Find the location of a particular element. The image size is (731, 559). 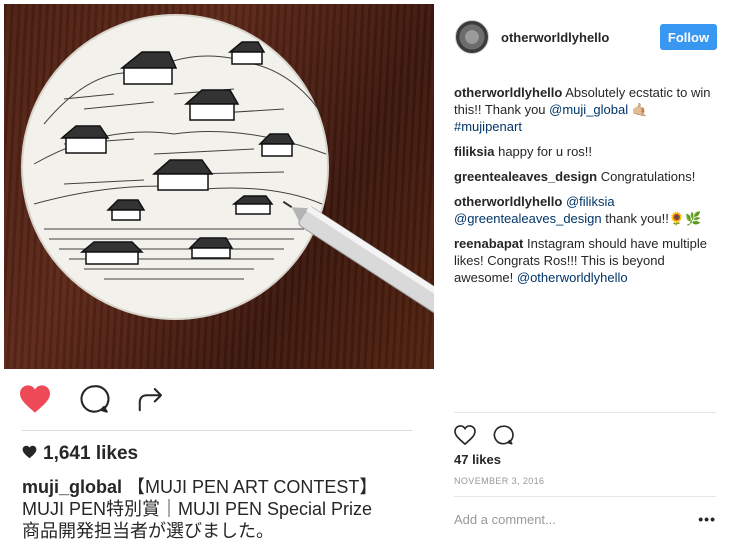

post-actions is located at coordinates (92, 401).